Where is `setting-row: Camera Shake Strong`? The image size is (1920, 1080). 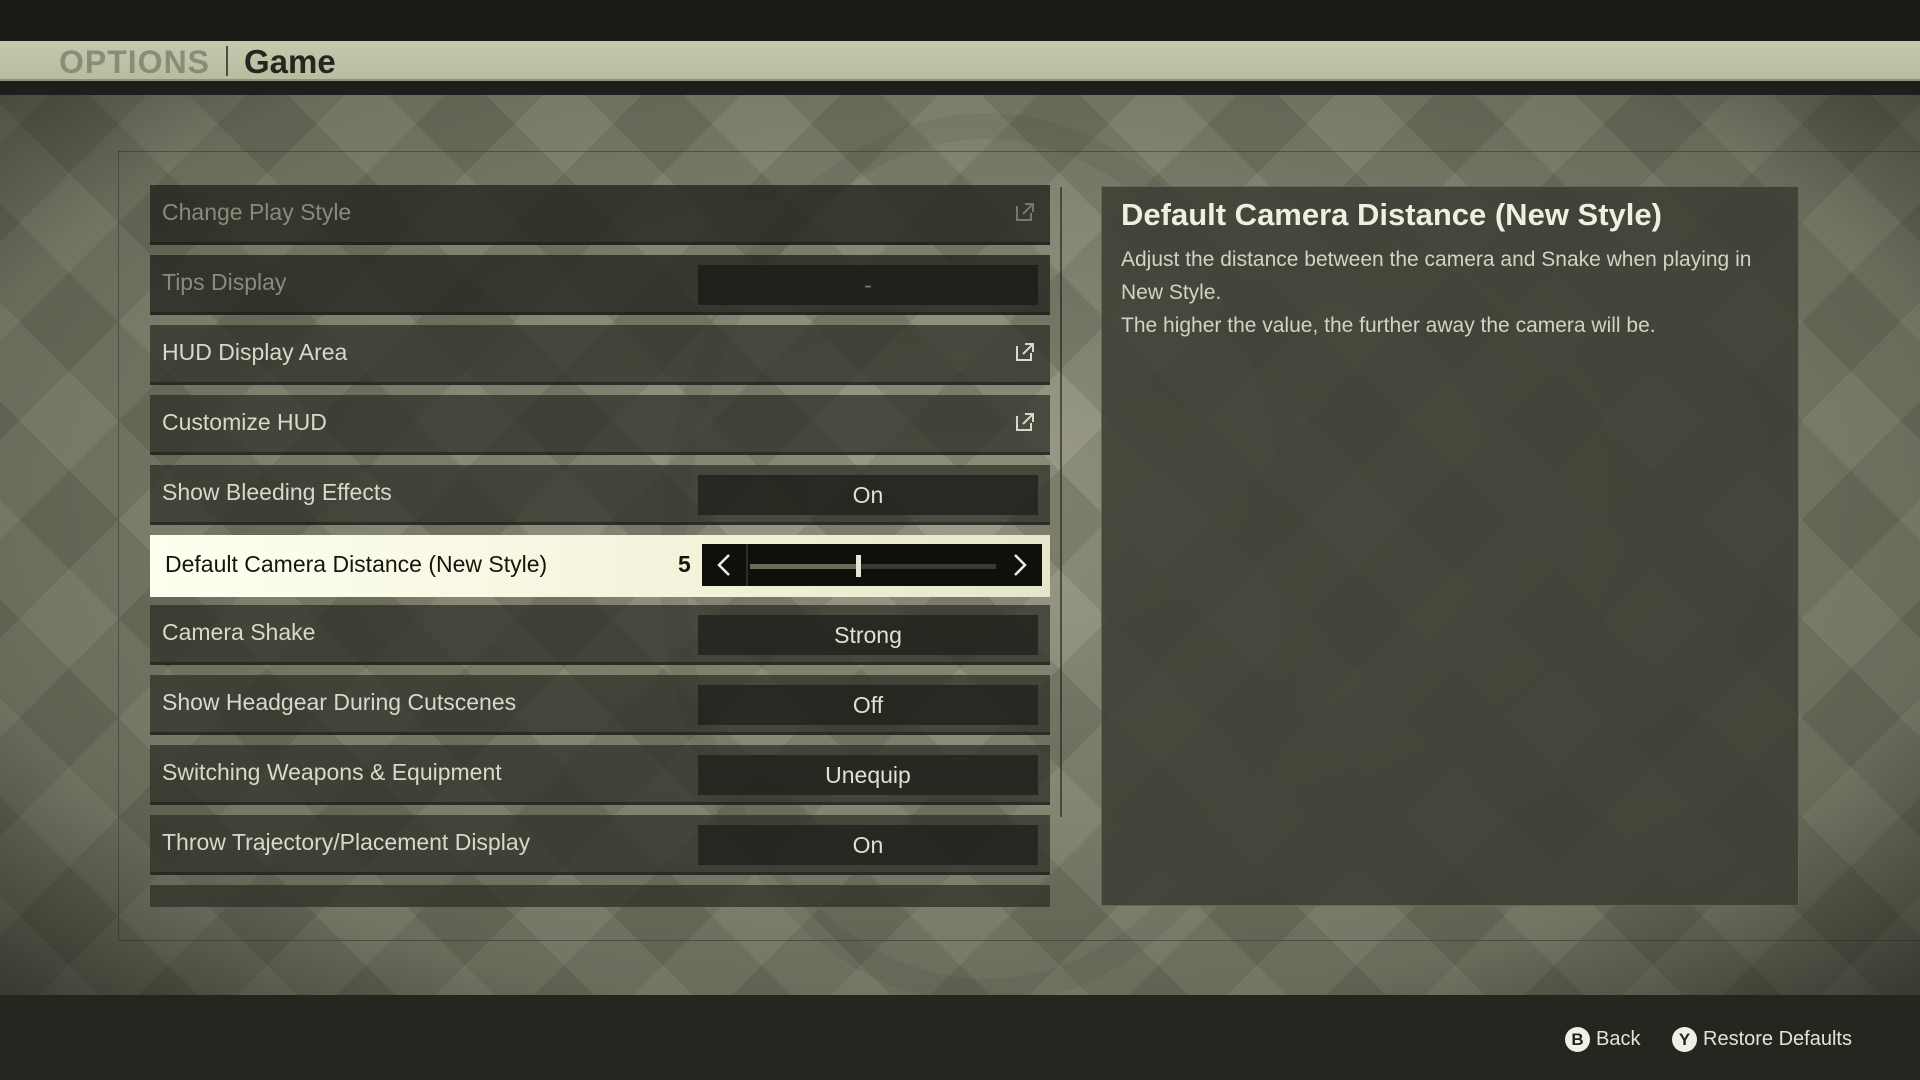
setting-row: Camera Shake Strong is located at coordinates (600, 635).